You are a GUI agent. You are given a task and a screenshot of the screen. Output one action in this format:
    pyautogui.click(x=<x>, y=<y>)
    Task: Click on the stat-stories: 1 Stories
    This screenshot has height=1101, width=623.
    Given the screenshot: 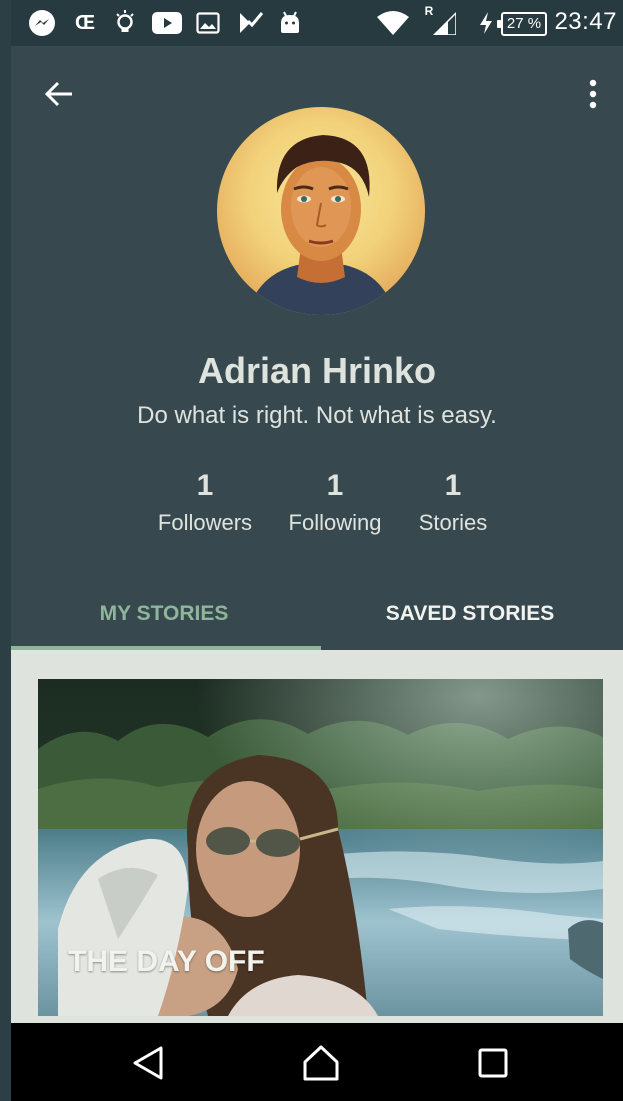 What is the action you would take?
    pyautogui.click(x=453, y=502)
    